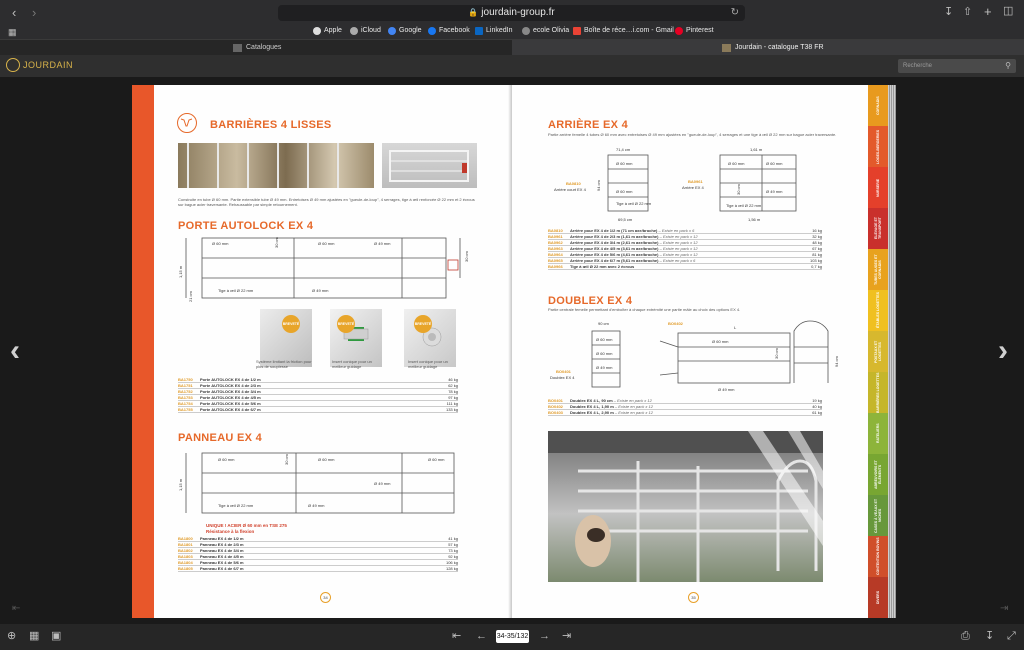 This screenshot has width=1024, height=650. Describe the element at coordinates (56, 636) in the screenshot. I see `outline-icon: ▣` at that location.